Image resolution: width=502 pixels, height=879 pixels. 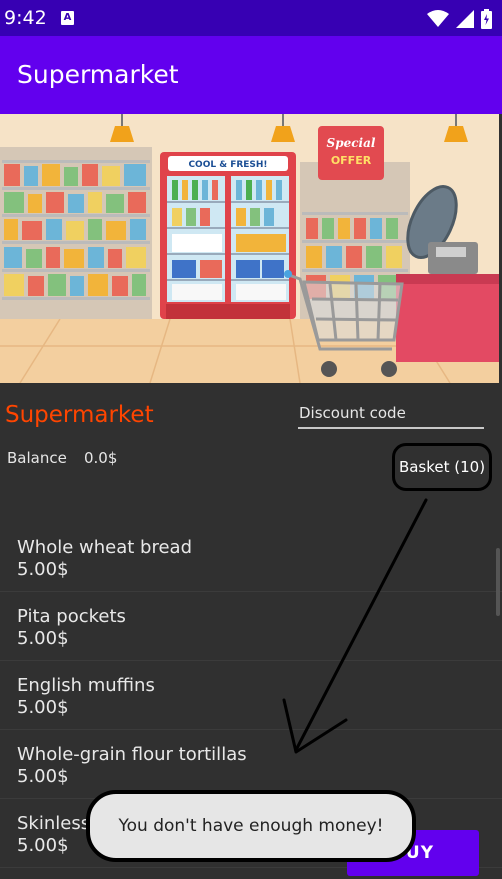 What do you see at coordinates (25, 18) in the screenshot?
I see `status-time: 9:42` at bounding box center [25, 18].